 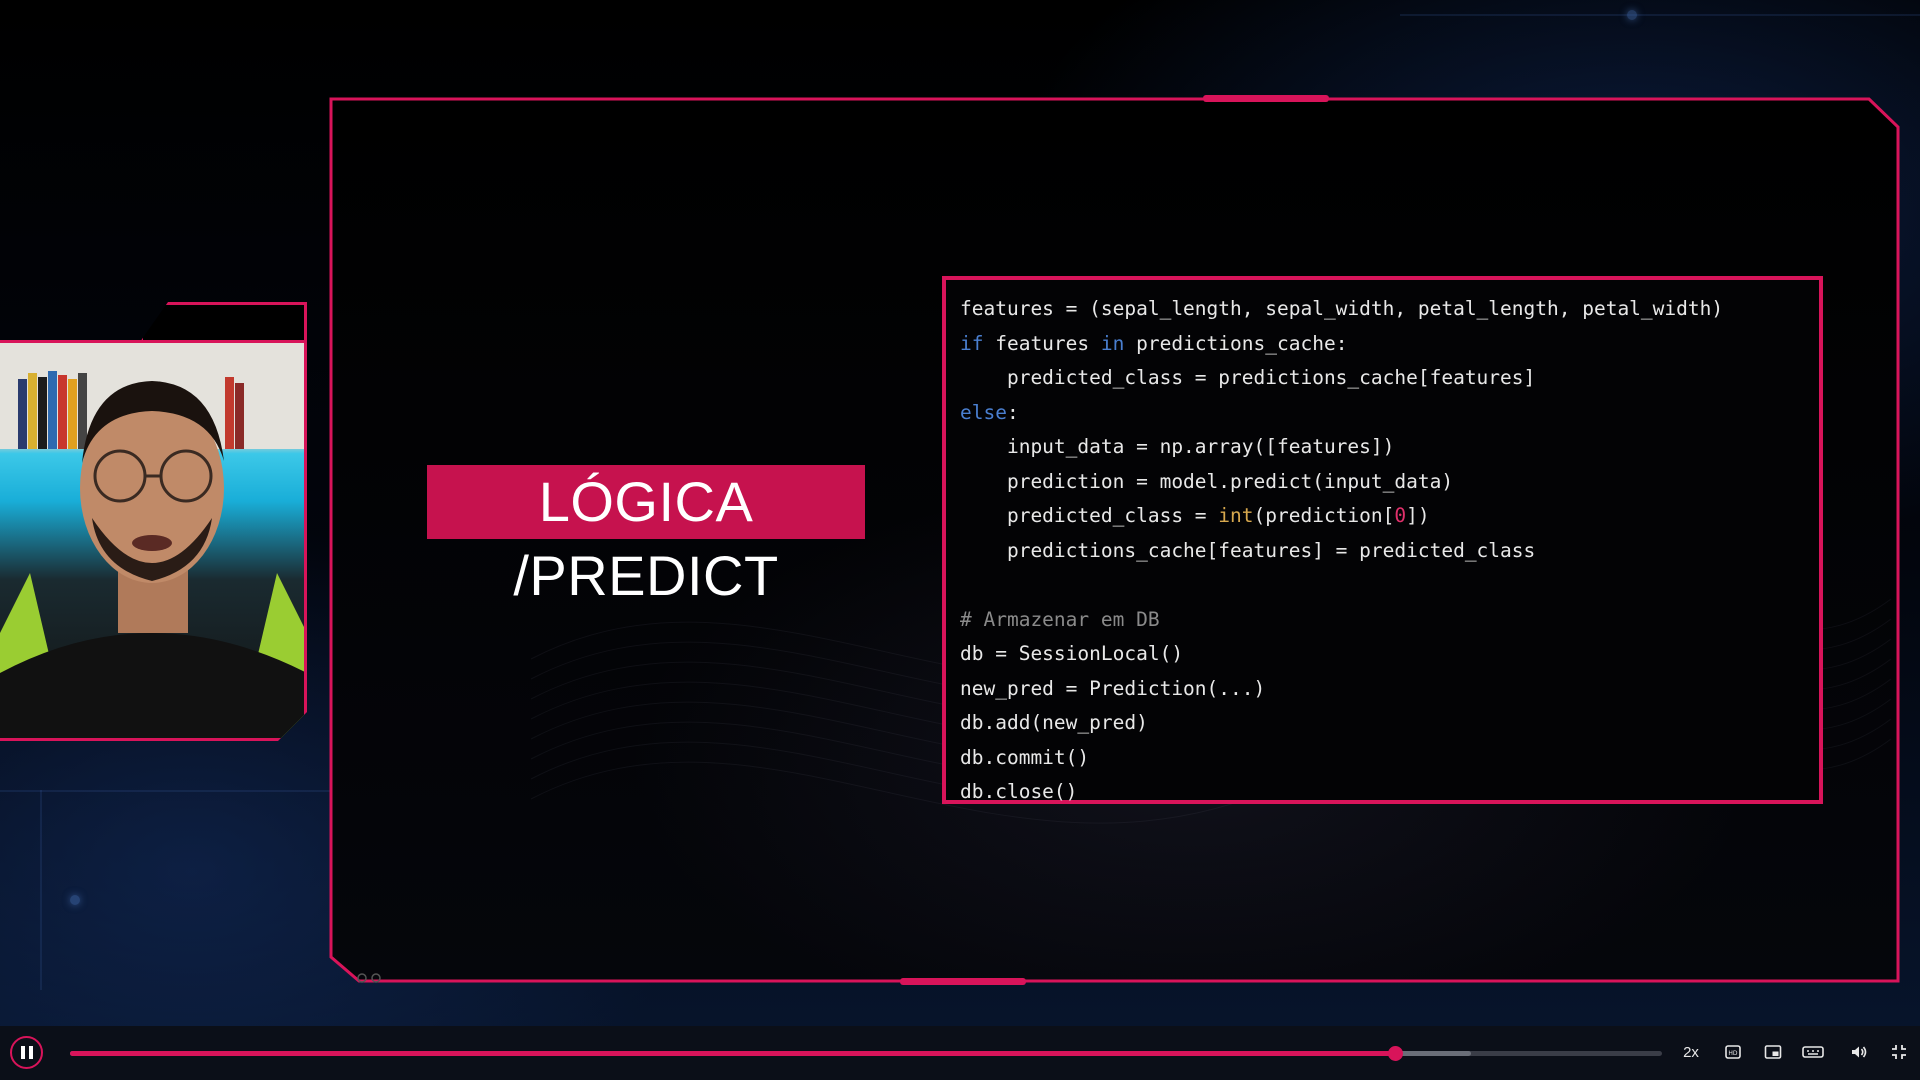 I want to click on code-line: else:, so click(x=989, y=412).